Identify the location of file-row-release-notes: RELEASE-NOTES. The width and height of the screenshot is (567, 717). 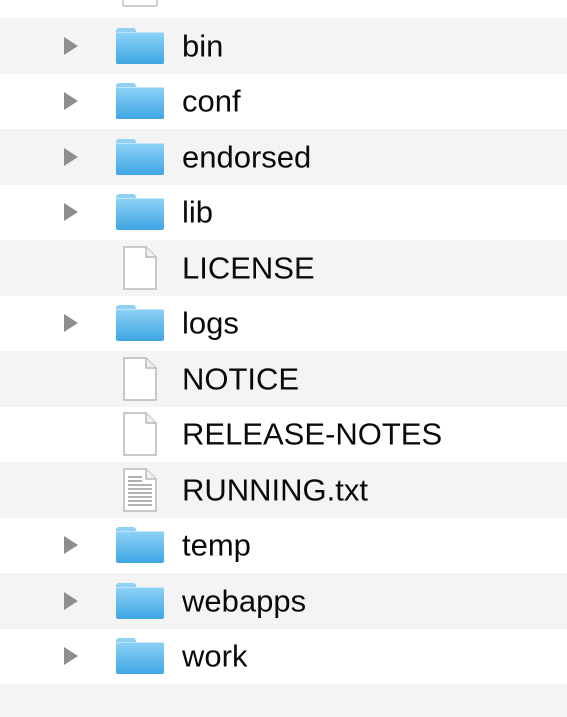
(283, 434).